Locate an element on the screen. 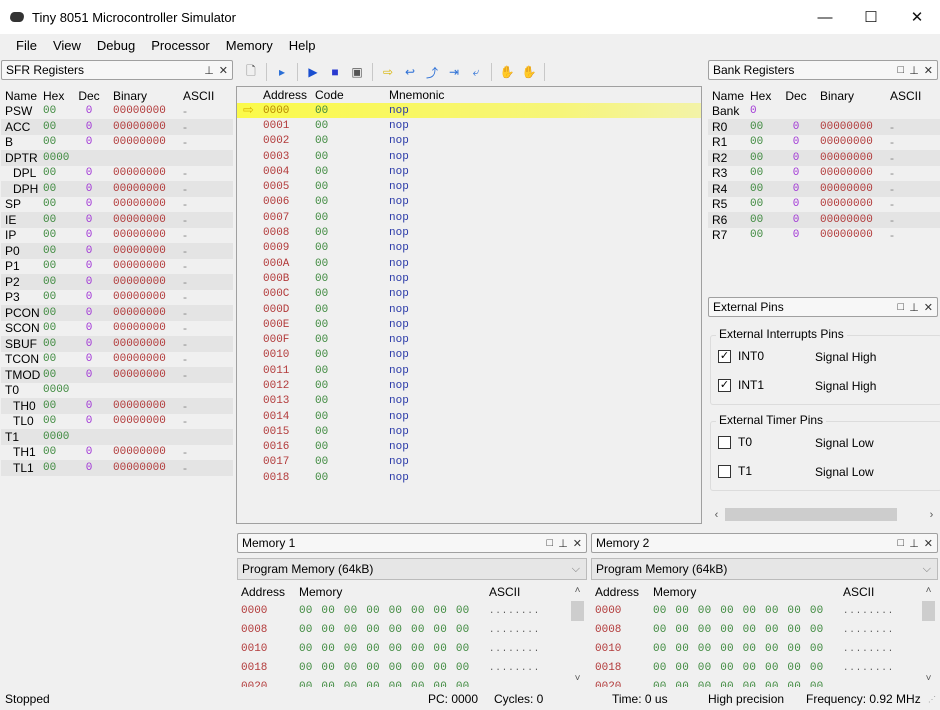 Image resolution: width=940 pixels, height=710 pixels. bank-row-r1: R1 00 0 00000000- is located at coordinates (824, 143).